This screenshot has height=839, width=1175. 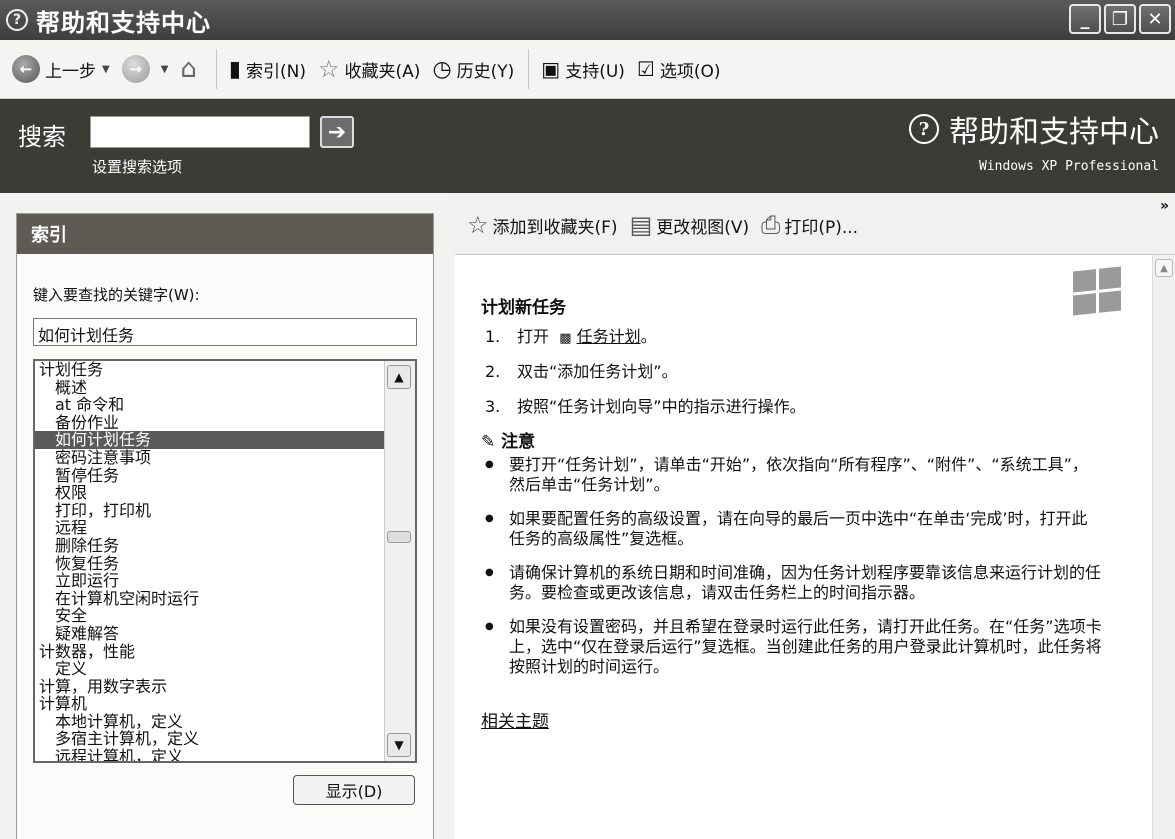 I want to click on show-button: 显示(D), so click(x=354, y=790).